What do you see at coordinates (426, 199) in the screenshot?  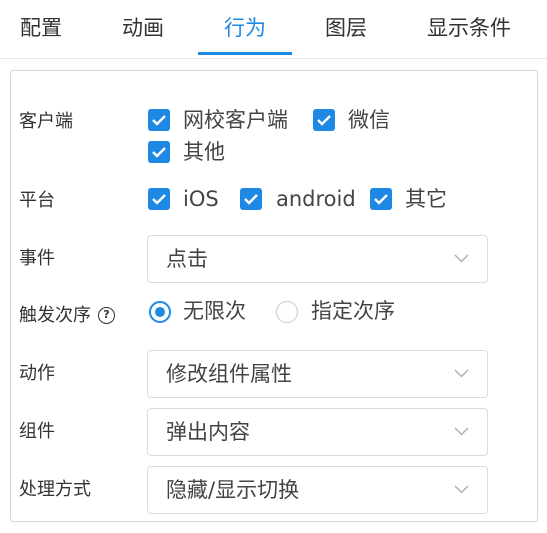 I see `platform-option-other: 其它` at bounding box center [426, 199].